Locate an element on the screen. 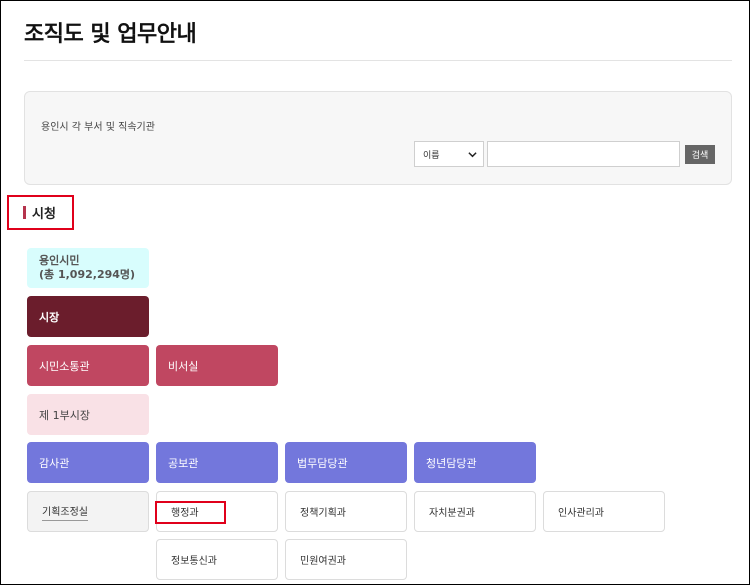 This screenshot has width=750, height=585. dept-planning: 기획조정실 is located at coordinates (88, 511).